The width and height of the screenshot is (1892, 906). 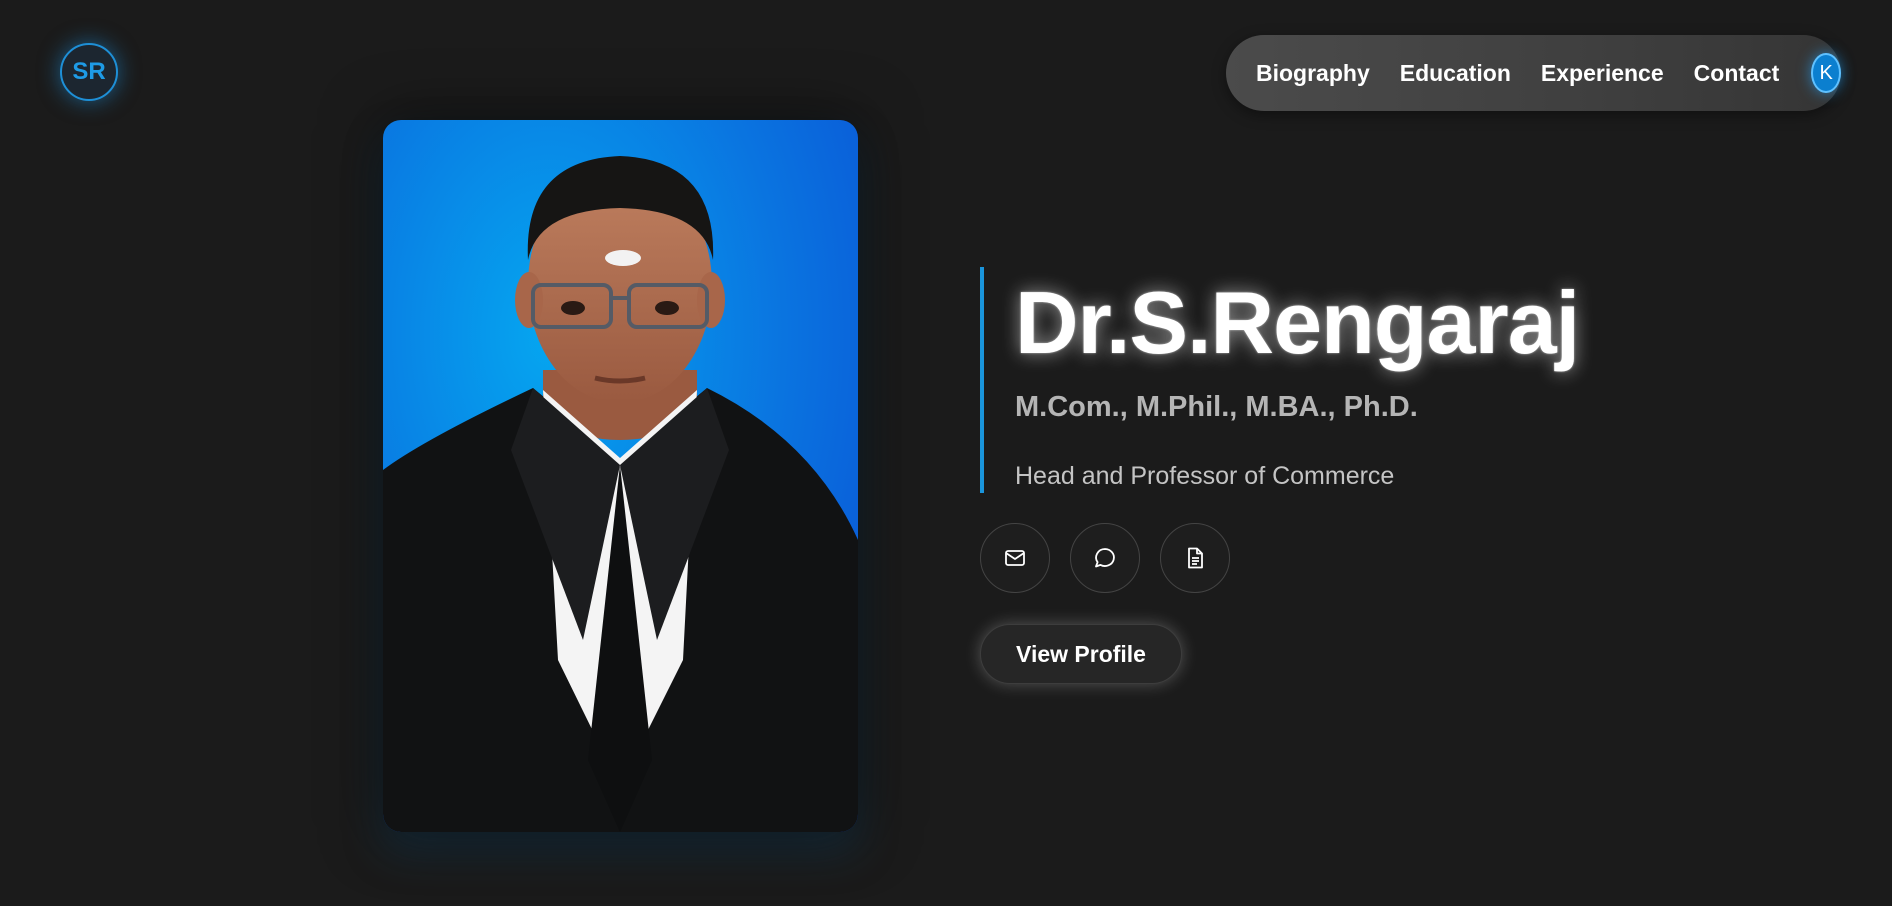 I want to click on nav-experience: Experience, so click(x=1602, y=73).